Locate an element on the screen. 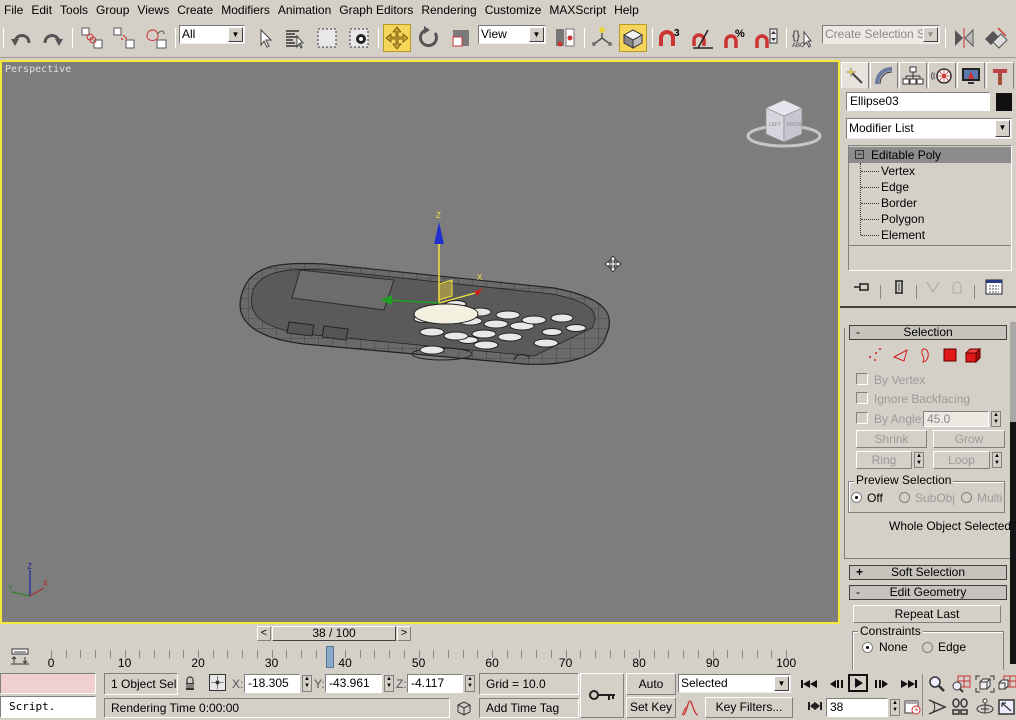  play-button is located at coordinates (858, 683).